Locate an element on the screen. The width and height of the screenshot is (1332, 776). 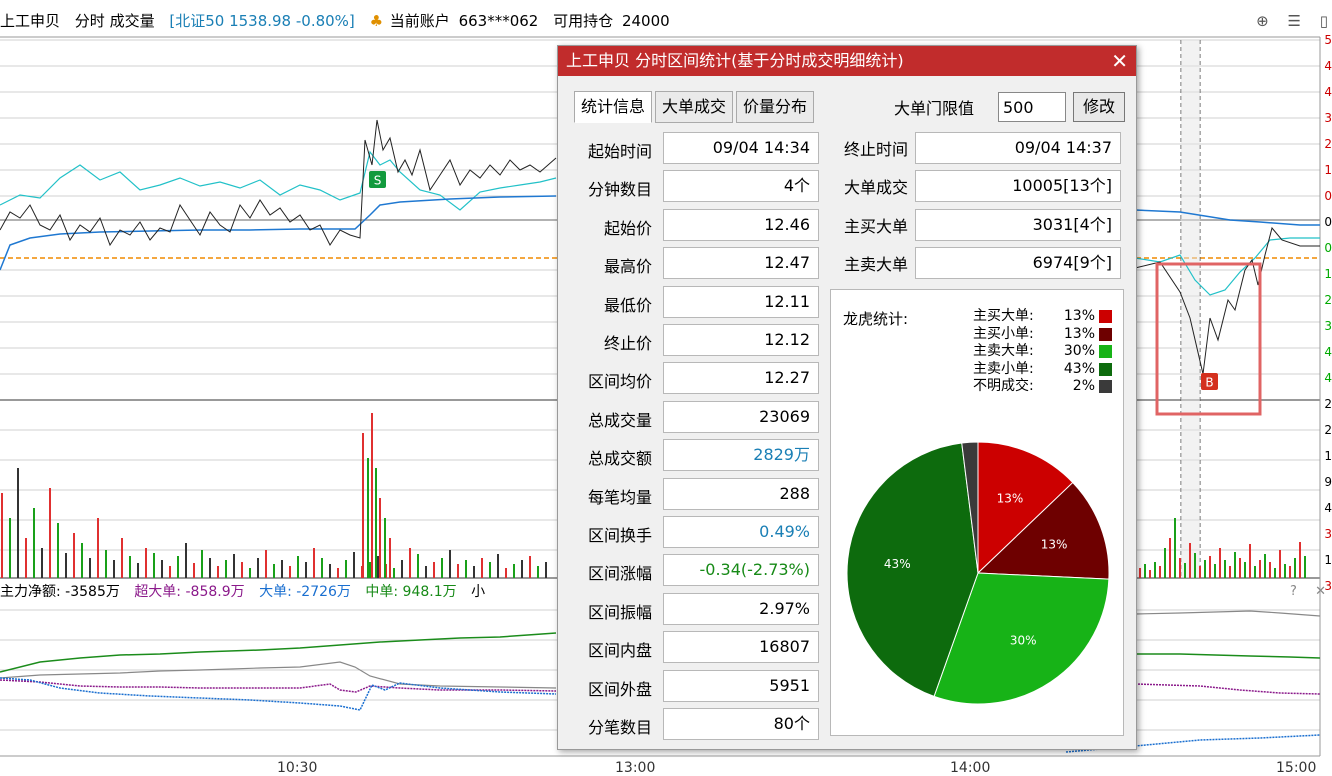
pie-slice-label: 30% is located at coordinates (1023, 640).